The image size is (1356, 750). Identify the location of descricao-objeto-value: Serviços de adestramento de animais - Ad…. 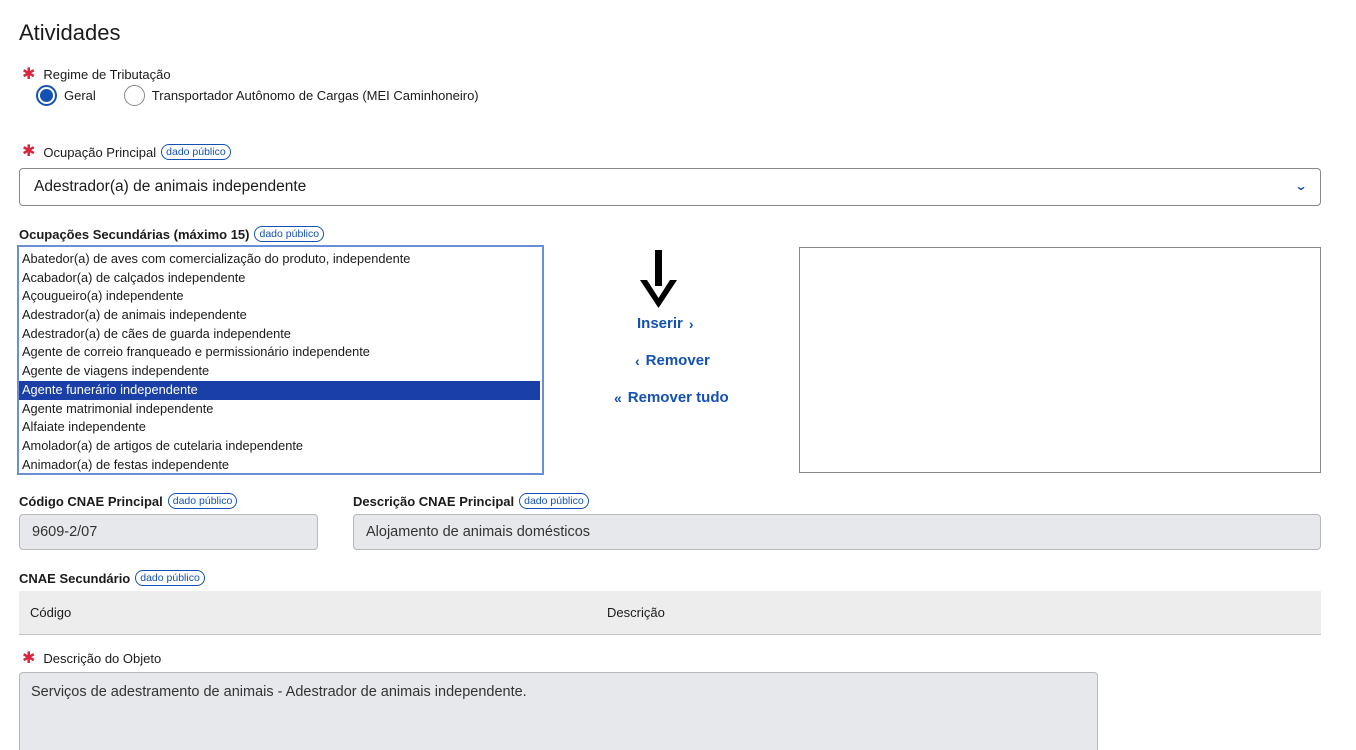
(279, 692).